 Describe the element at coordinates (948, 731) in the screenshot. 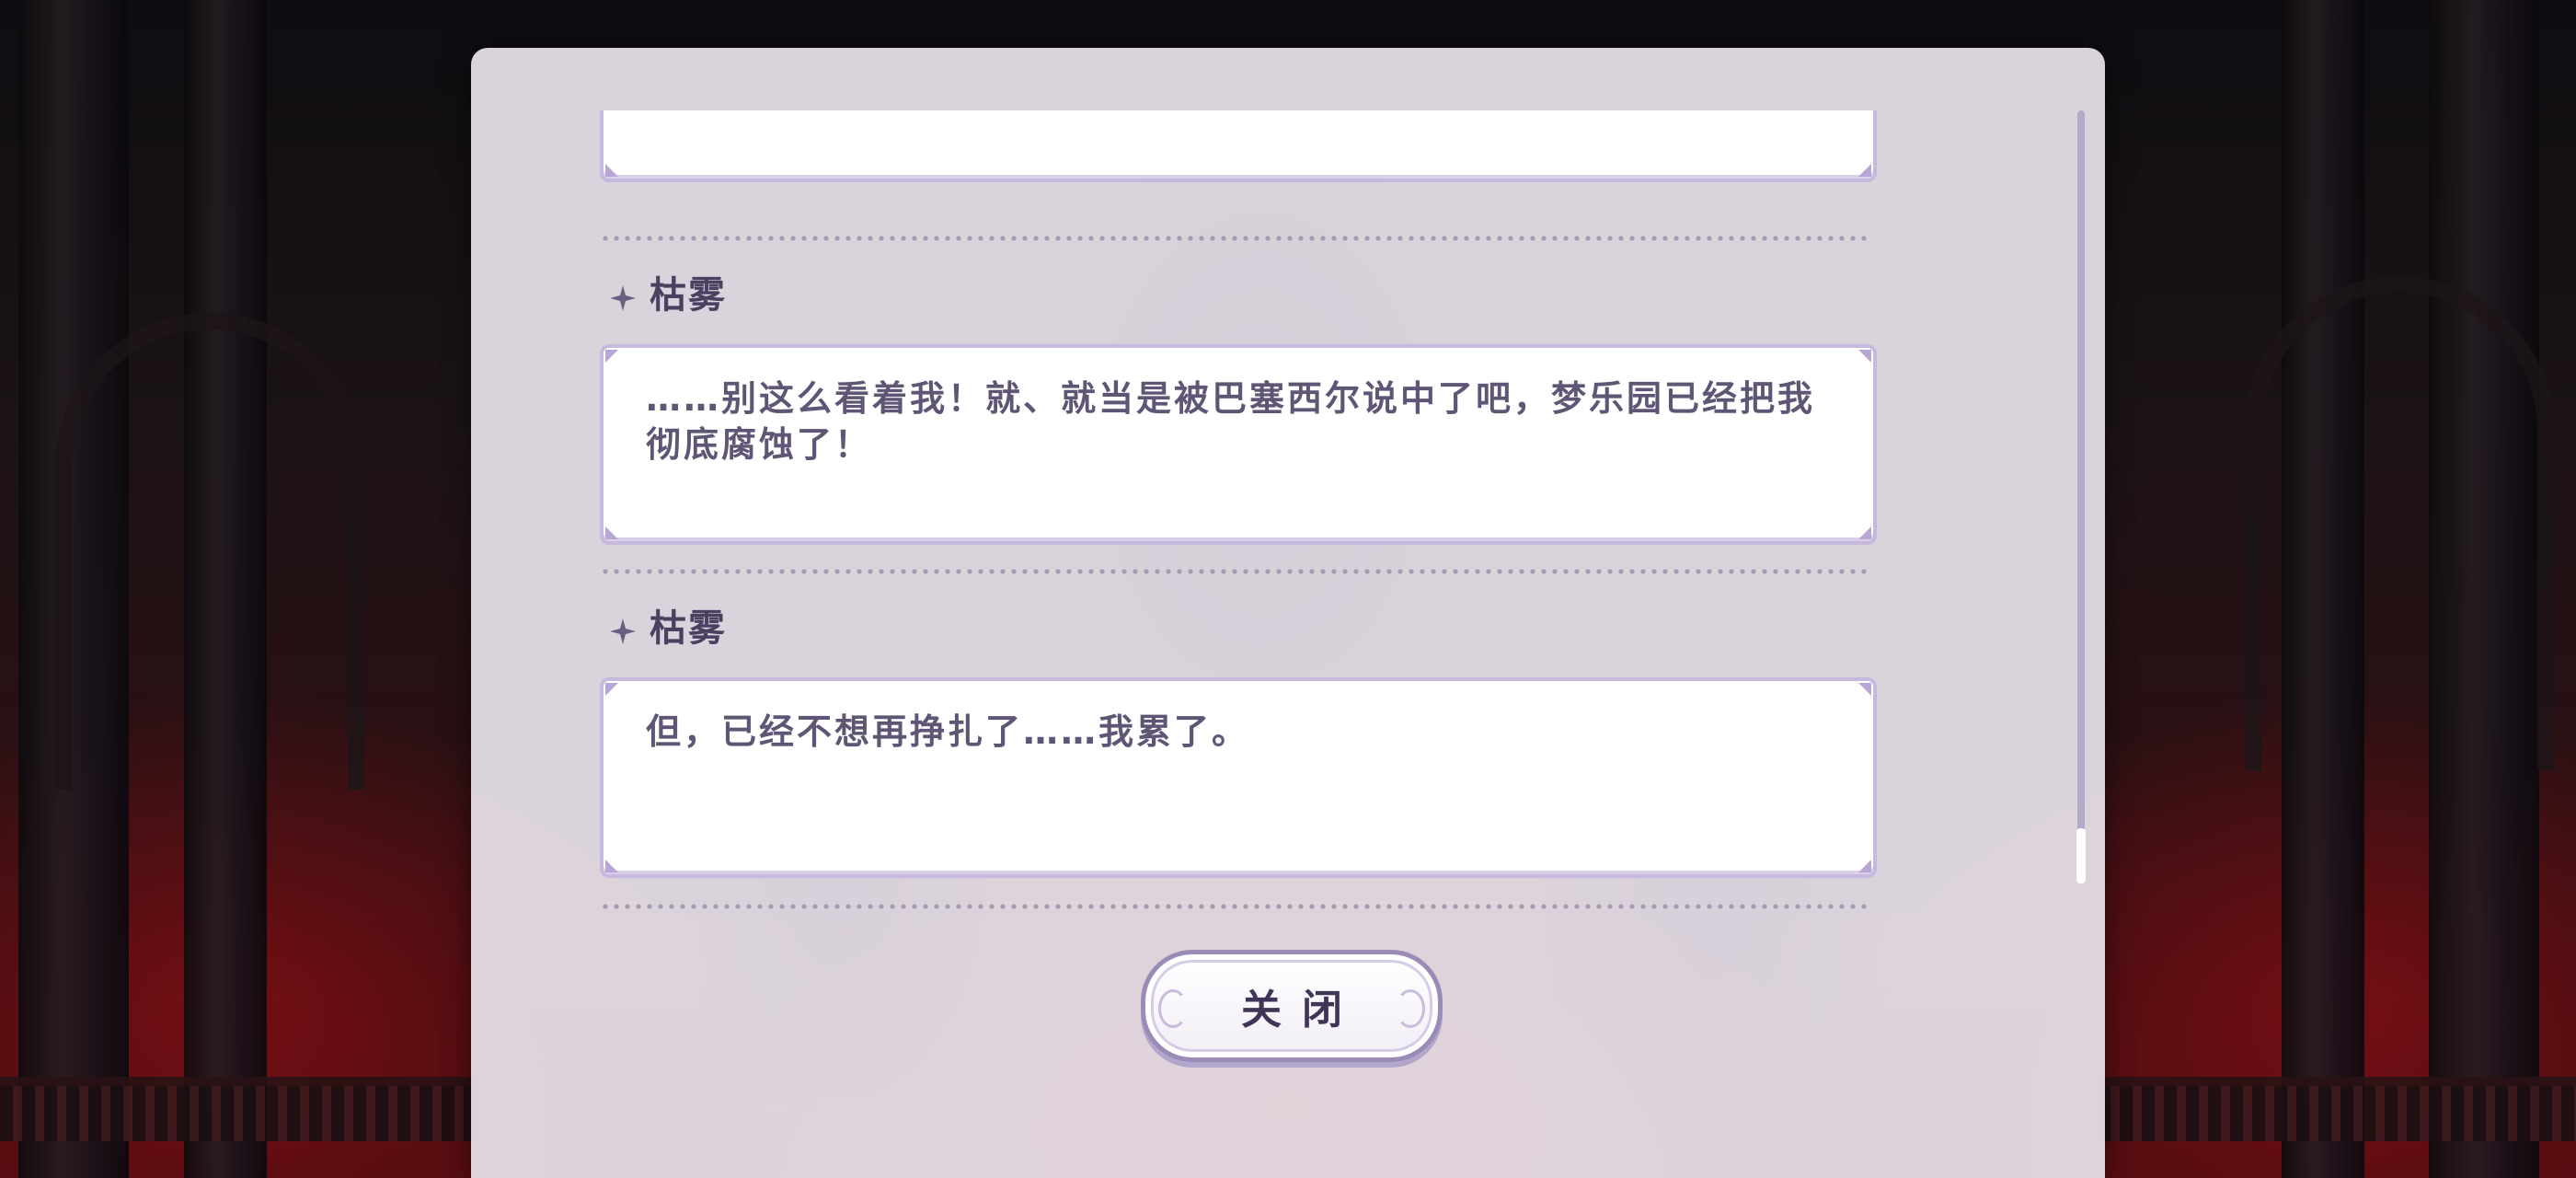

I see `dialogue-text: 但，已经不想再挣扎了……我累了。` at that location.